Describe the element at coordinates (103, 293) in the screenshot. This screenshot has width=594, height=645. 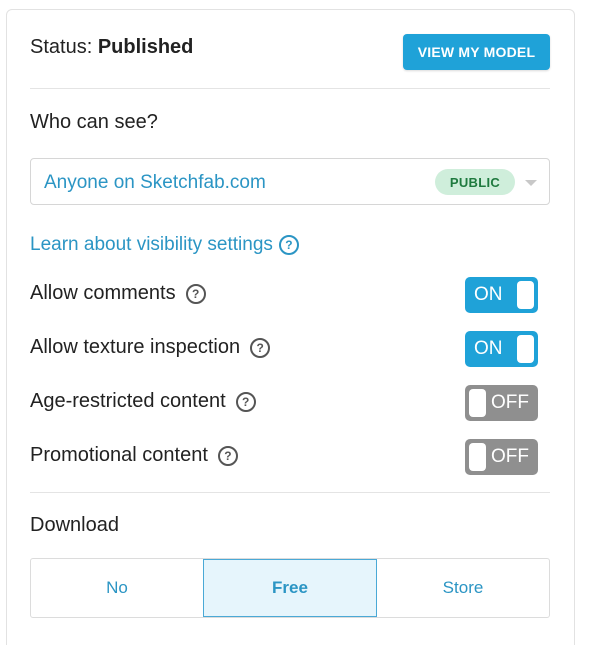
I see `option-label: Allow comments` at that location.